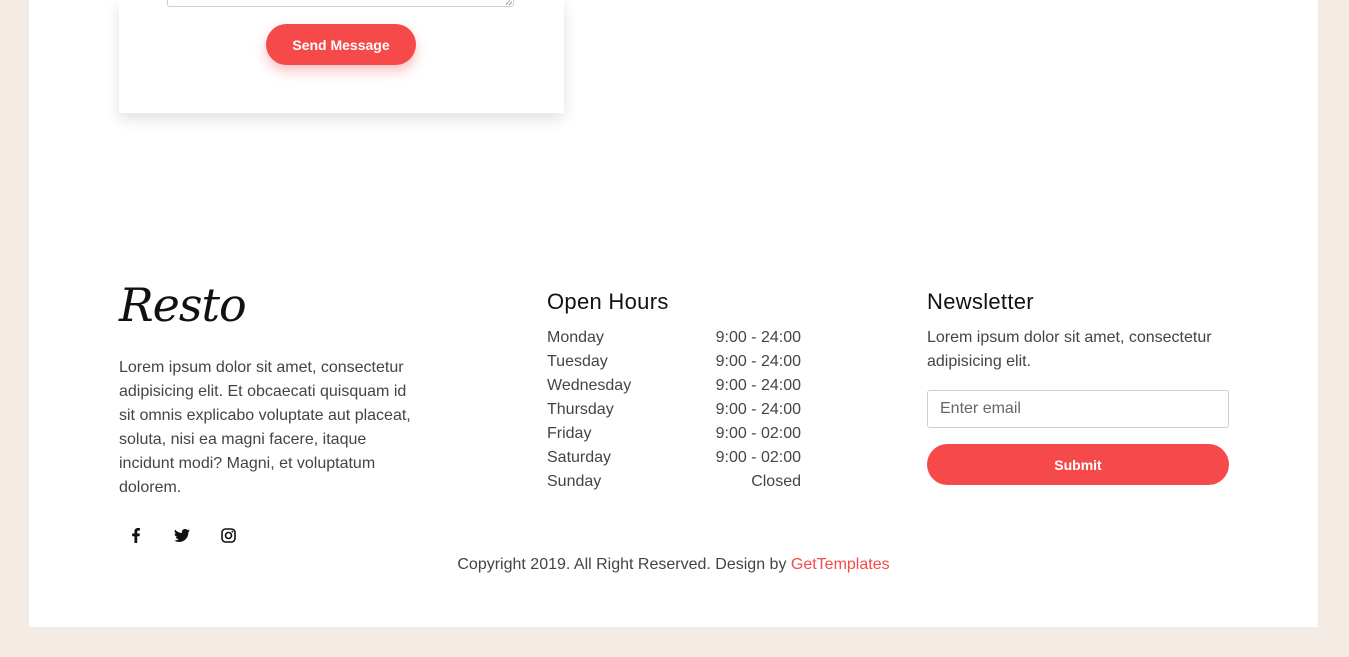 Image resolution: width=1349 pixels, height=657 pixels. What do you see at coordinates (575, 337) in the screenshot?
I see `hours-day: Monday` at bounding box center [575, 337].